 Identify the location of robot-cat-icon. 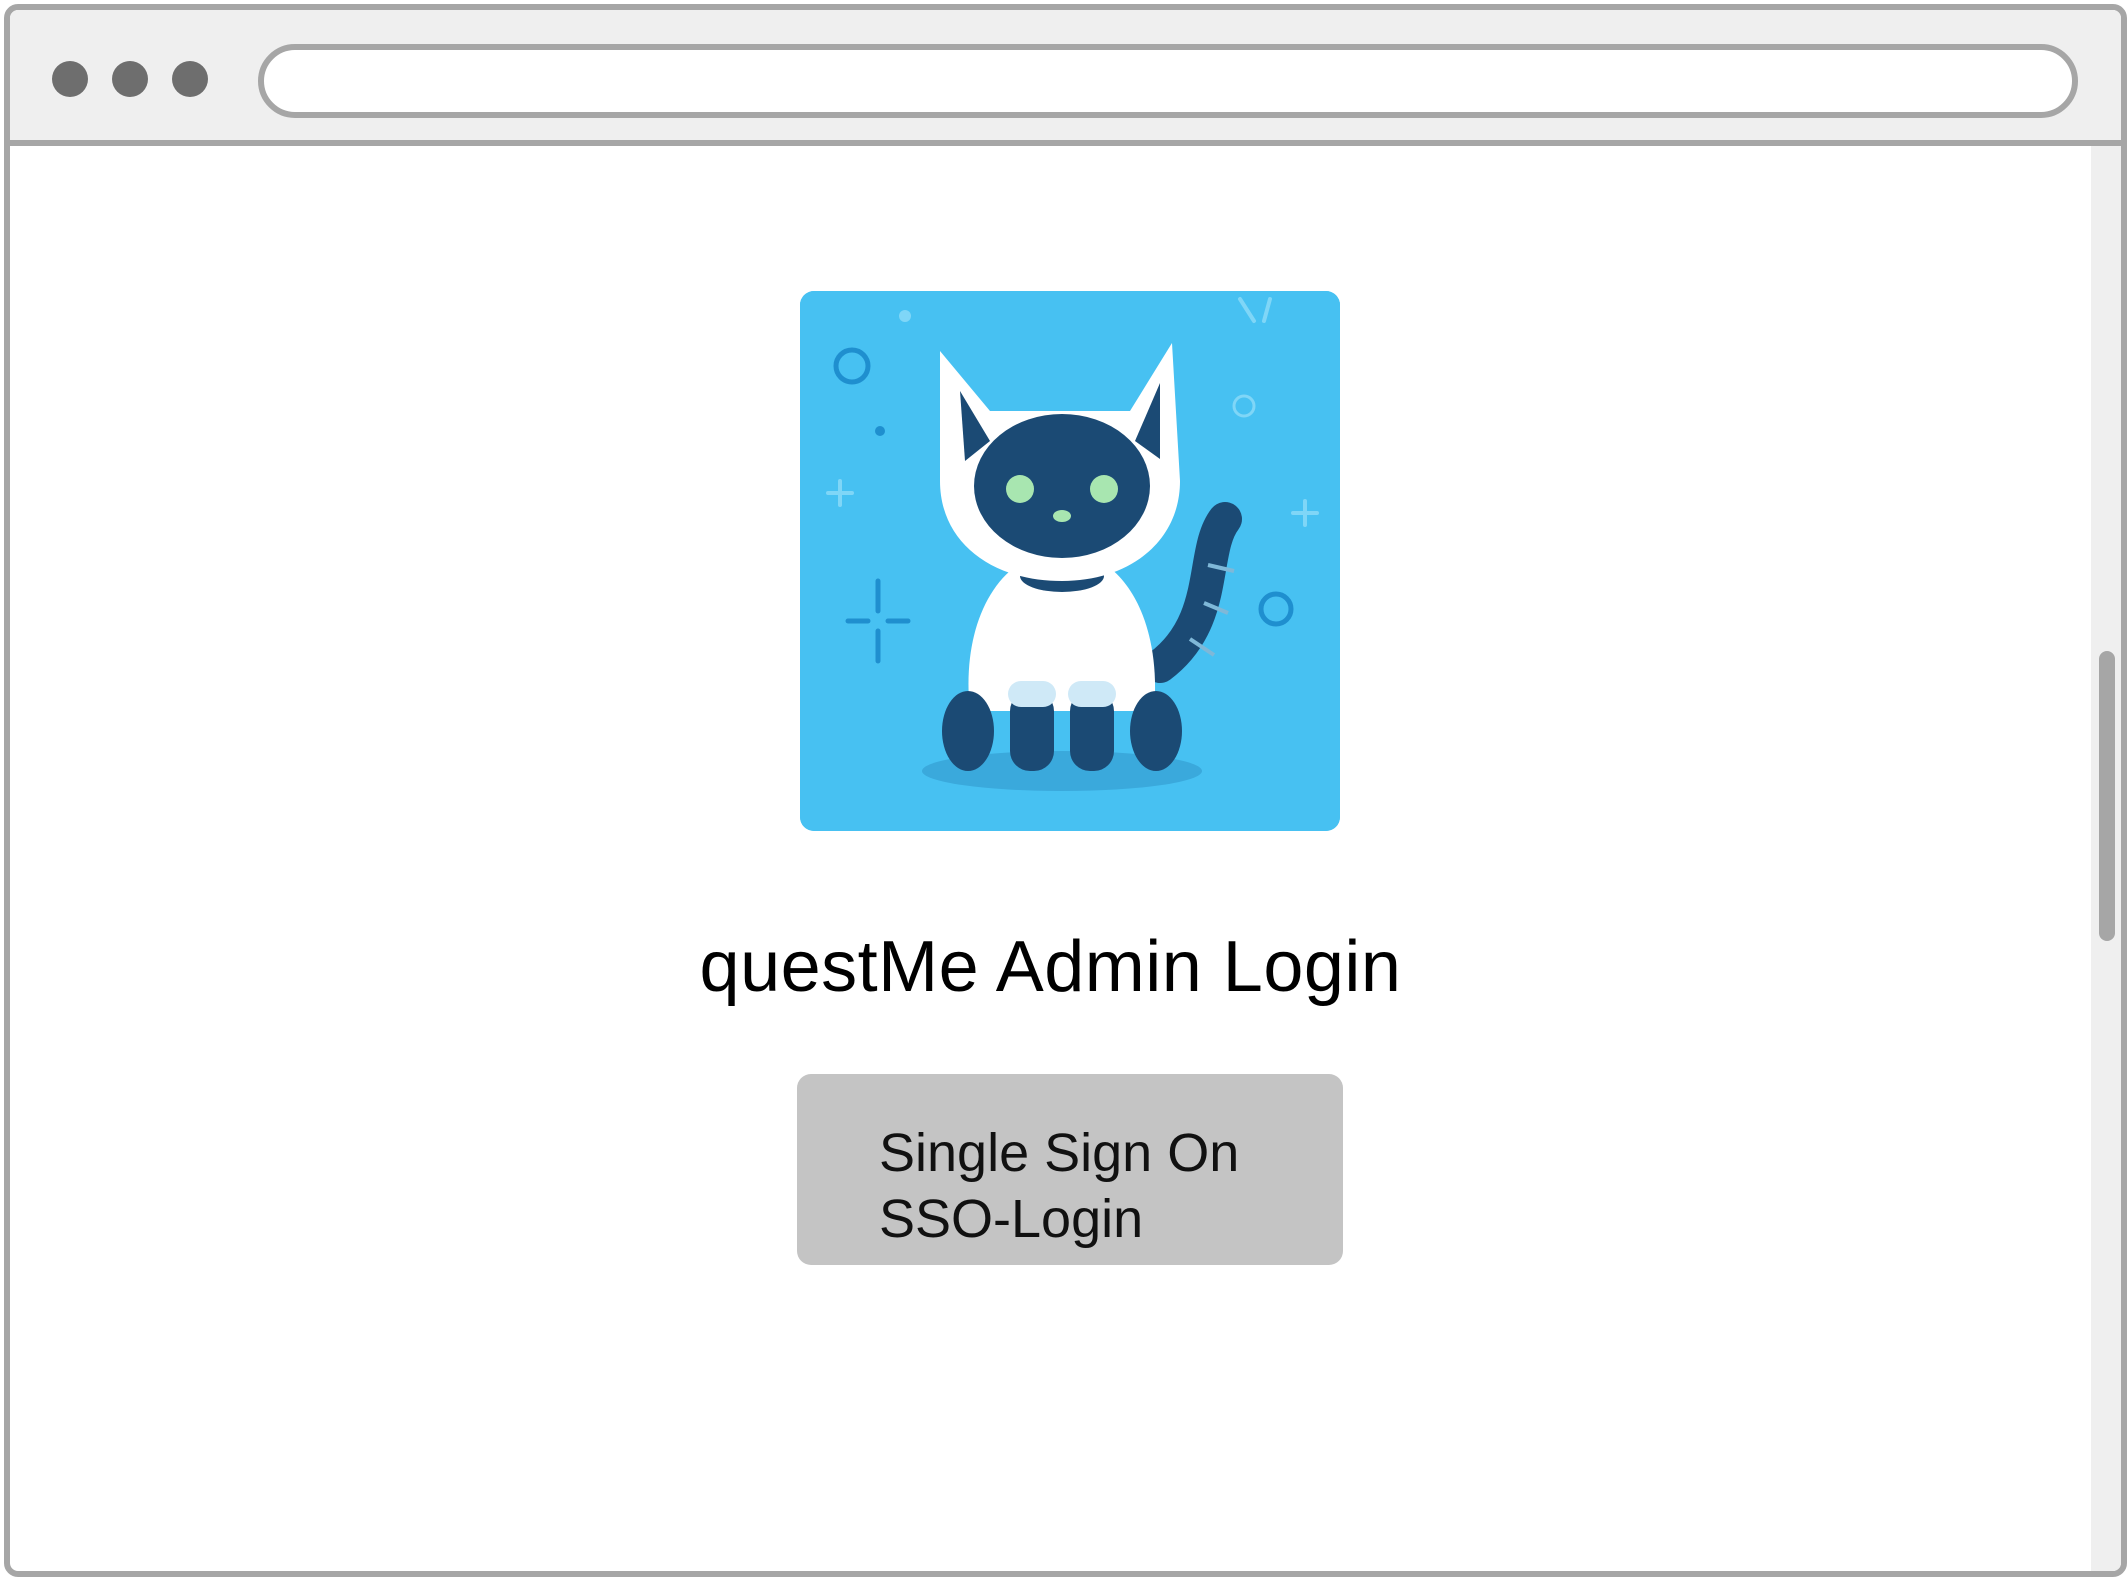
(1070, 561).